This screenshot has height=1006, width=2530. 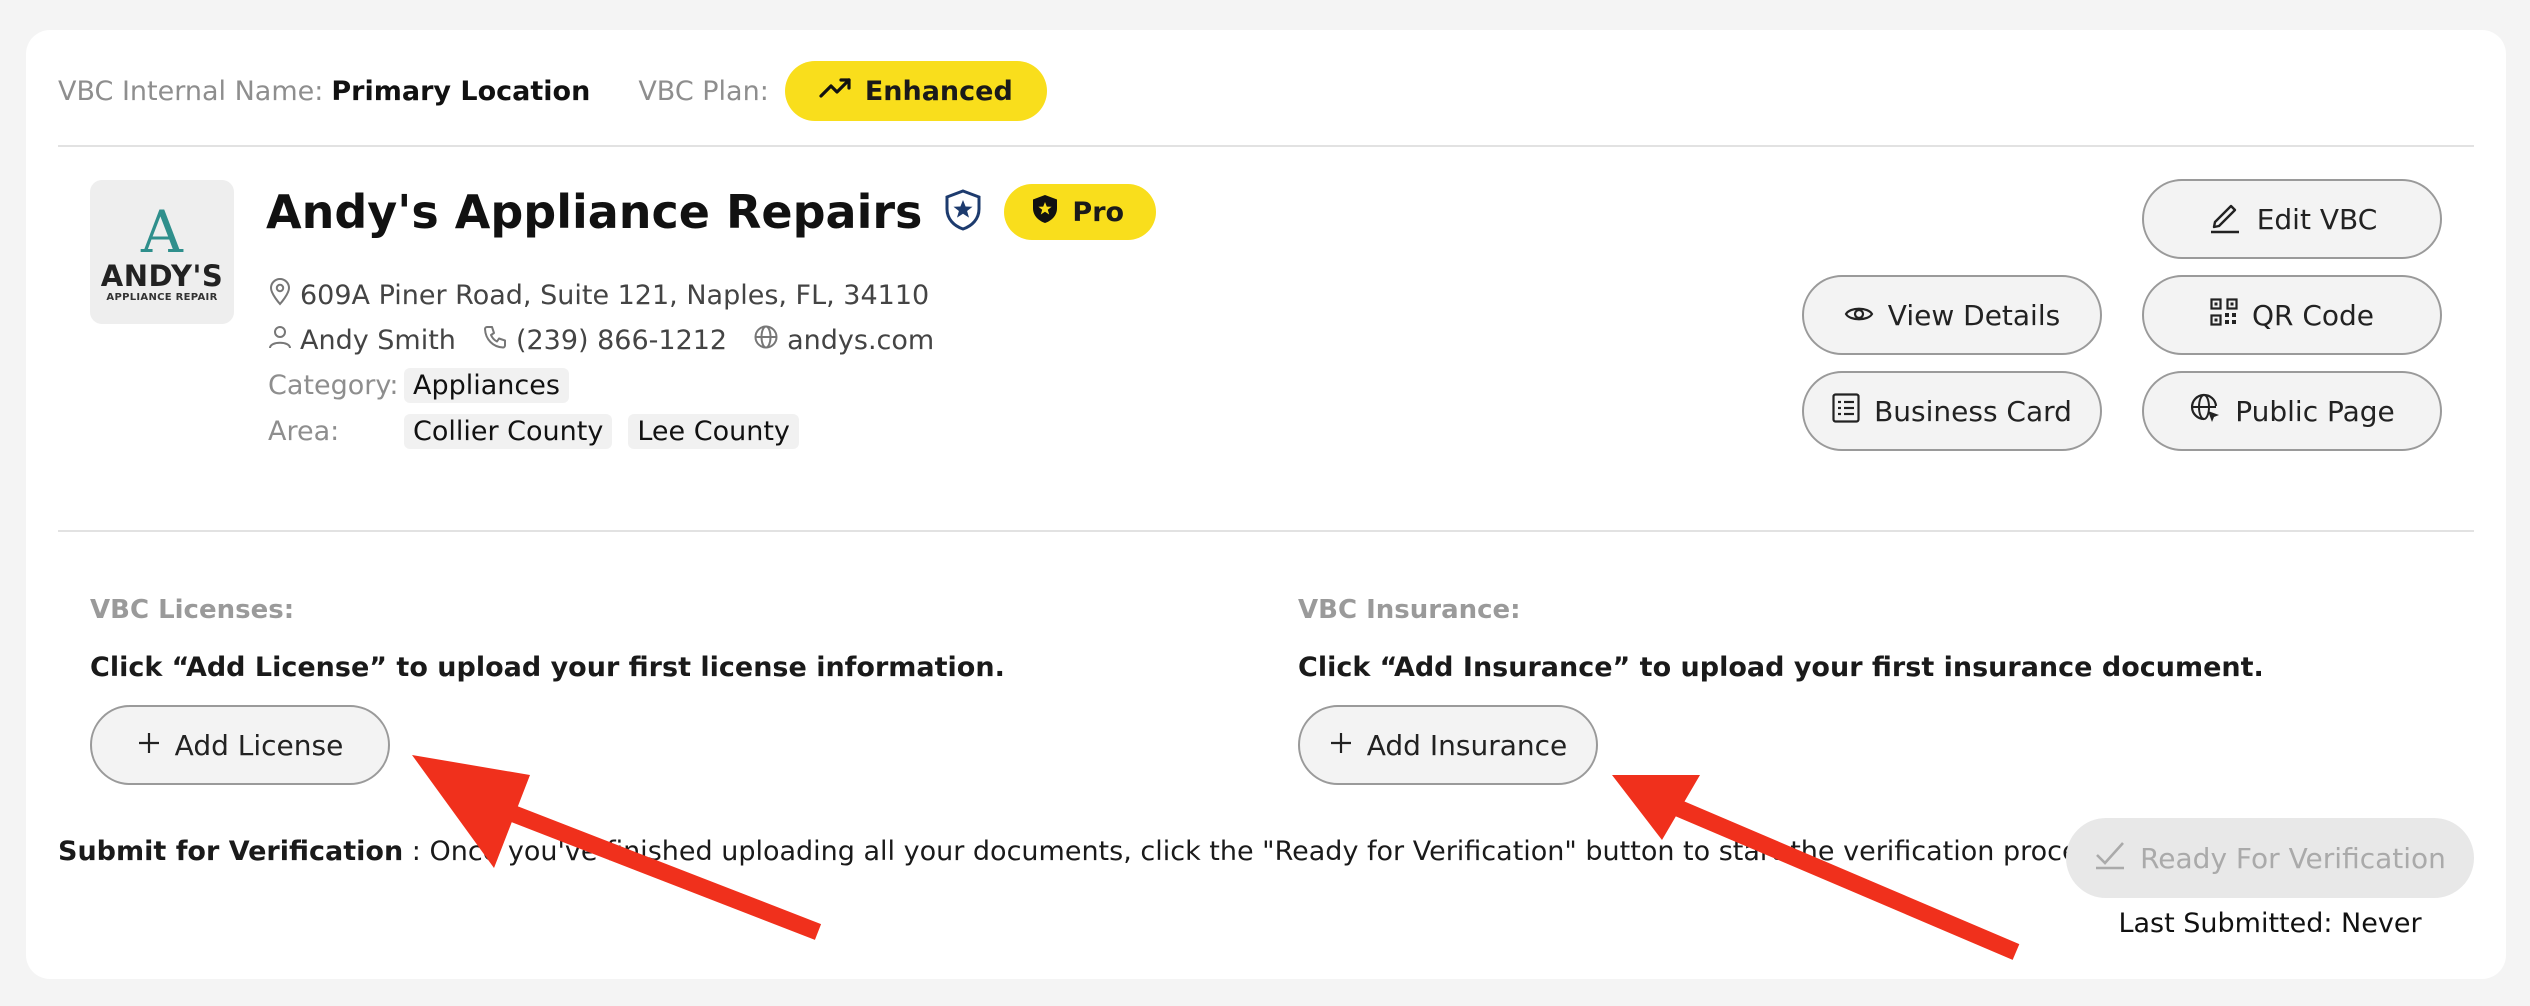 I want to click on ready-for-verification-label: Ready For Verification, so click(x=2293, y=858).